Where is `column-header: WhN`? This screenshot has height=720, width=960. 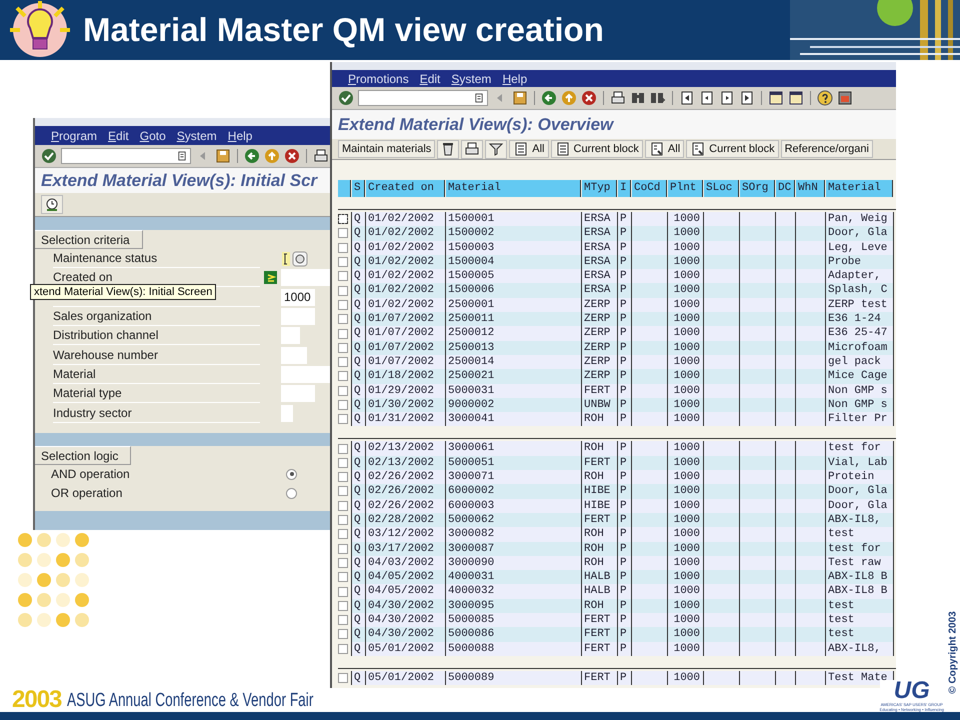 column-header: WhN is located at coordinates (810, 188).